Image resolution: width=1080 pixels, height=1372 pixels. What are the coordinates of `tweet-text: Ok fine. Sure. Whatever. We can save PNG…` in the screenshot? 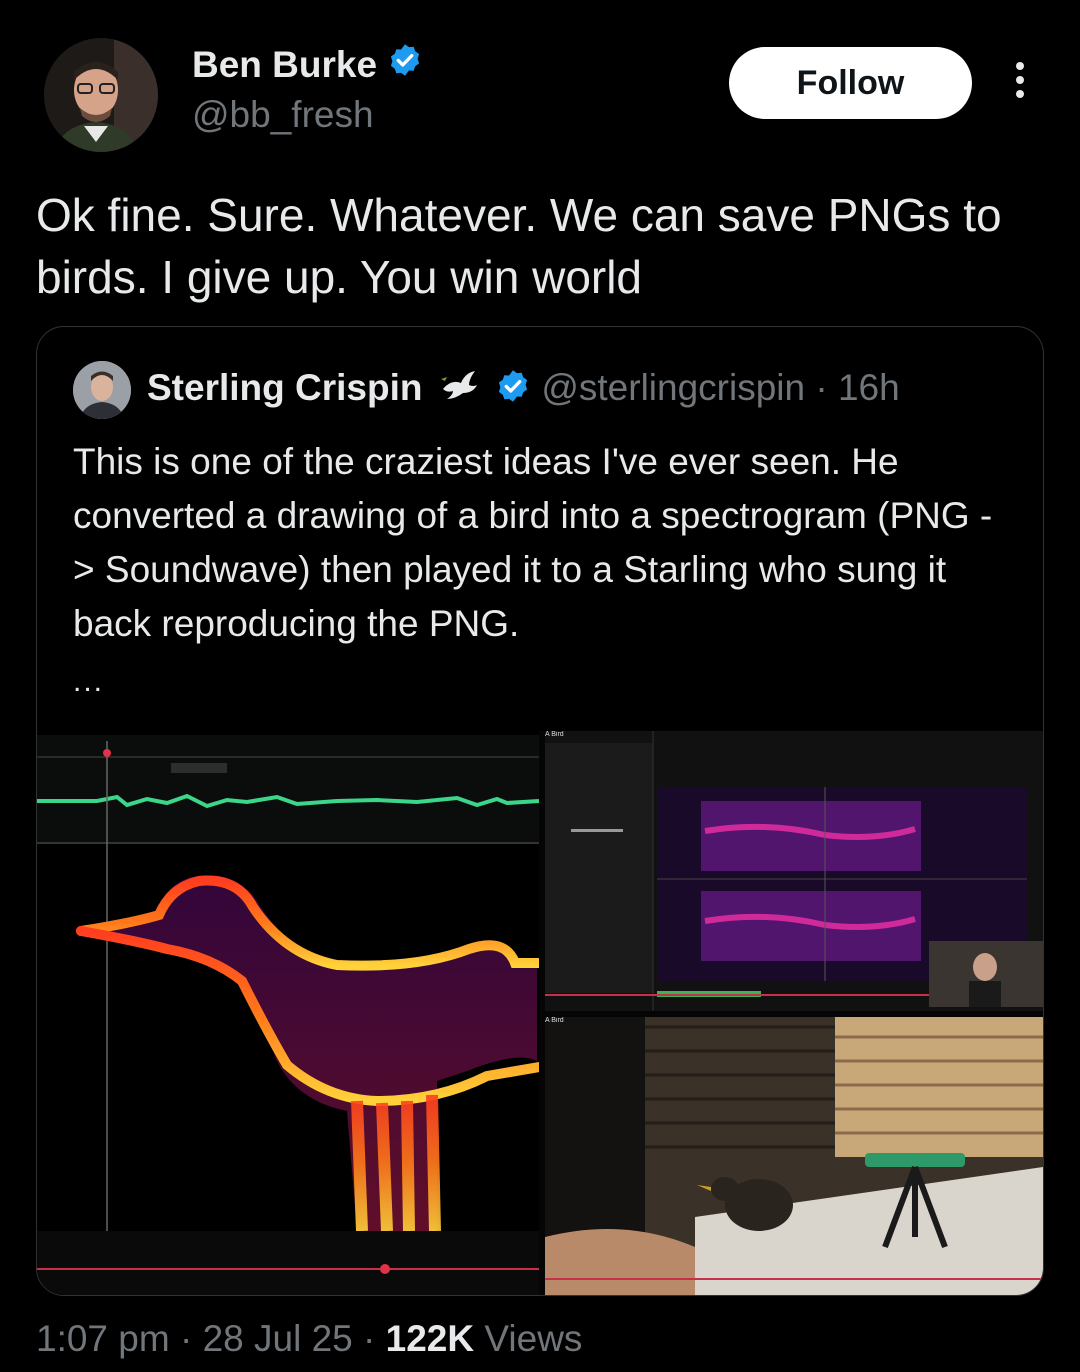 It's located at (519, 246).